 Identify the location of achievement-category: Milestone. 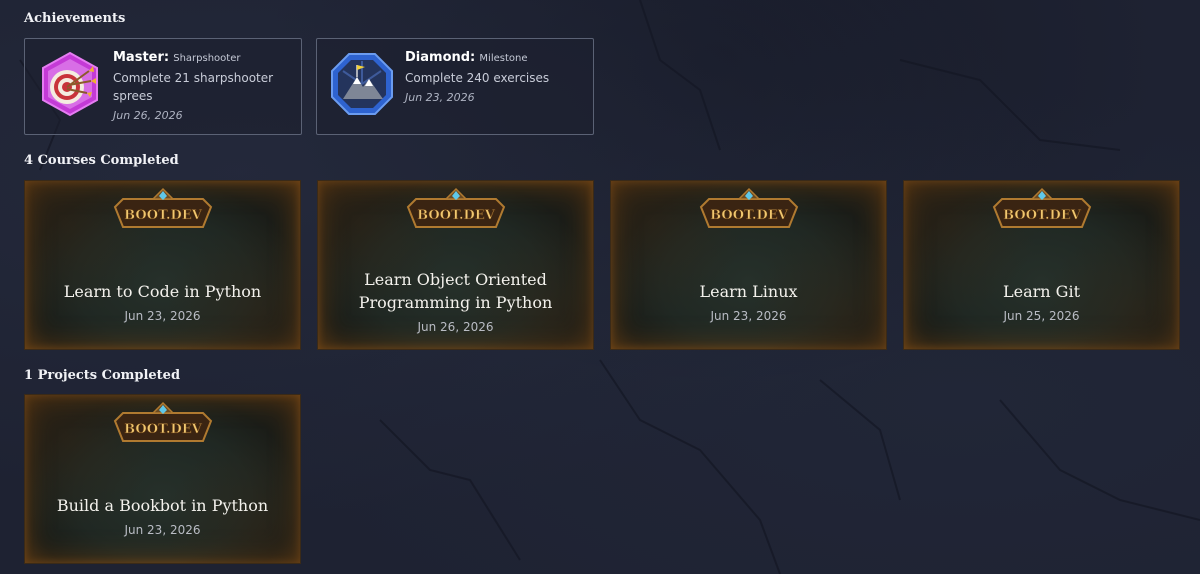
(503, 58).